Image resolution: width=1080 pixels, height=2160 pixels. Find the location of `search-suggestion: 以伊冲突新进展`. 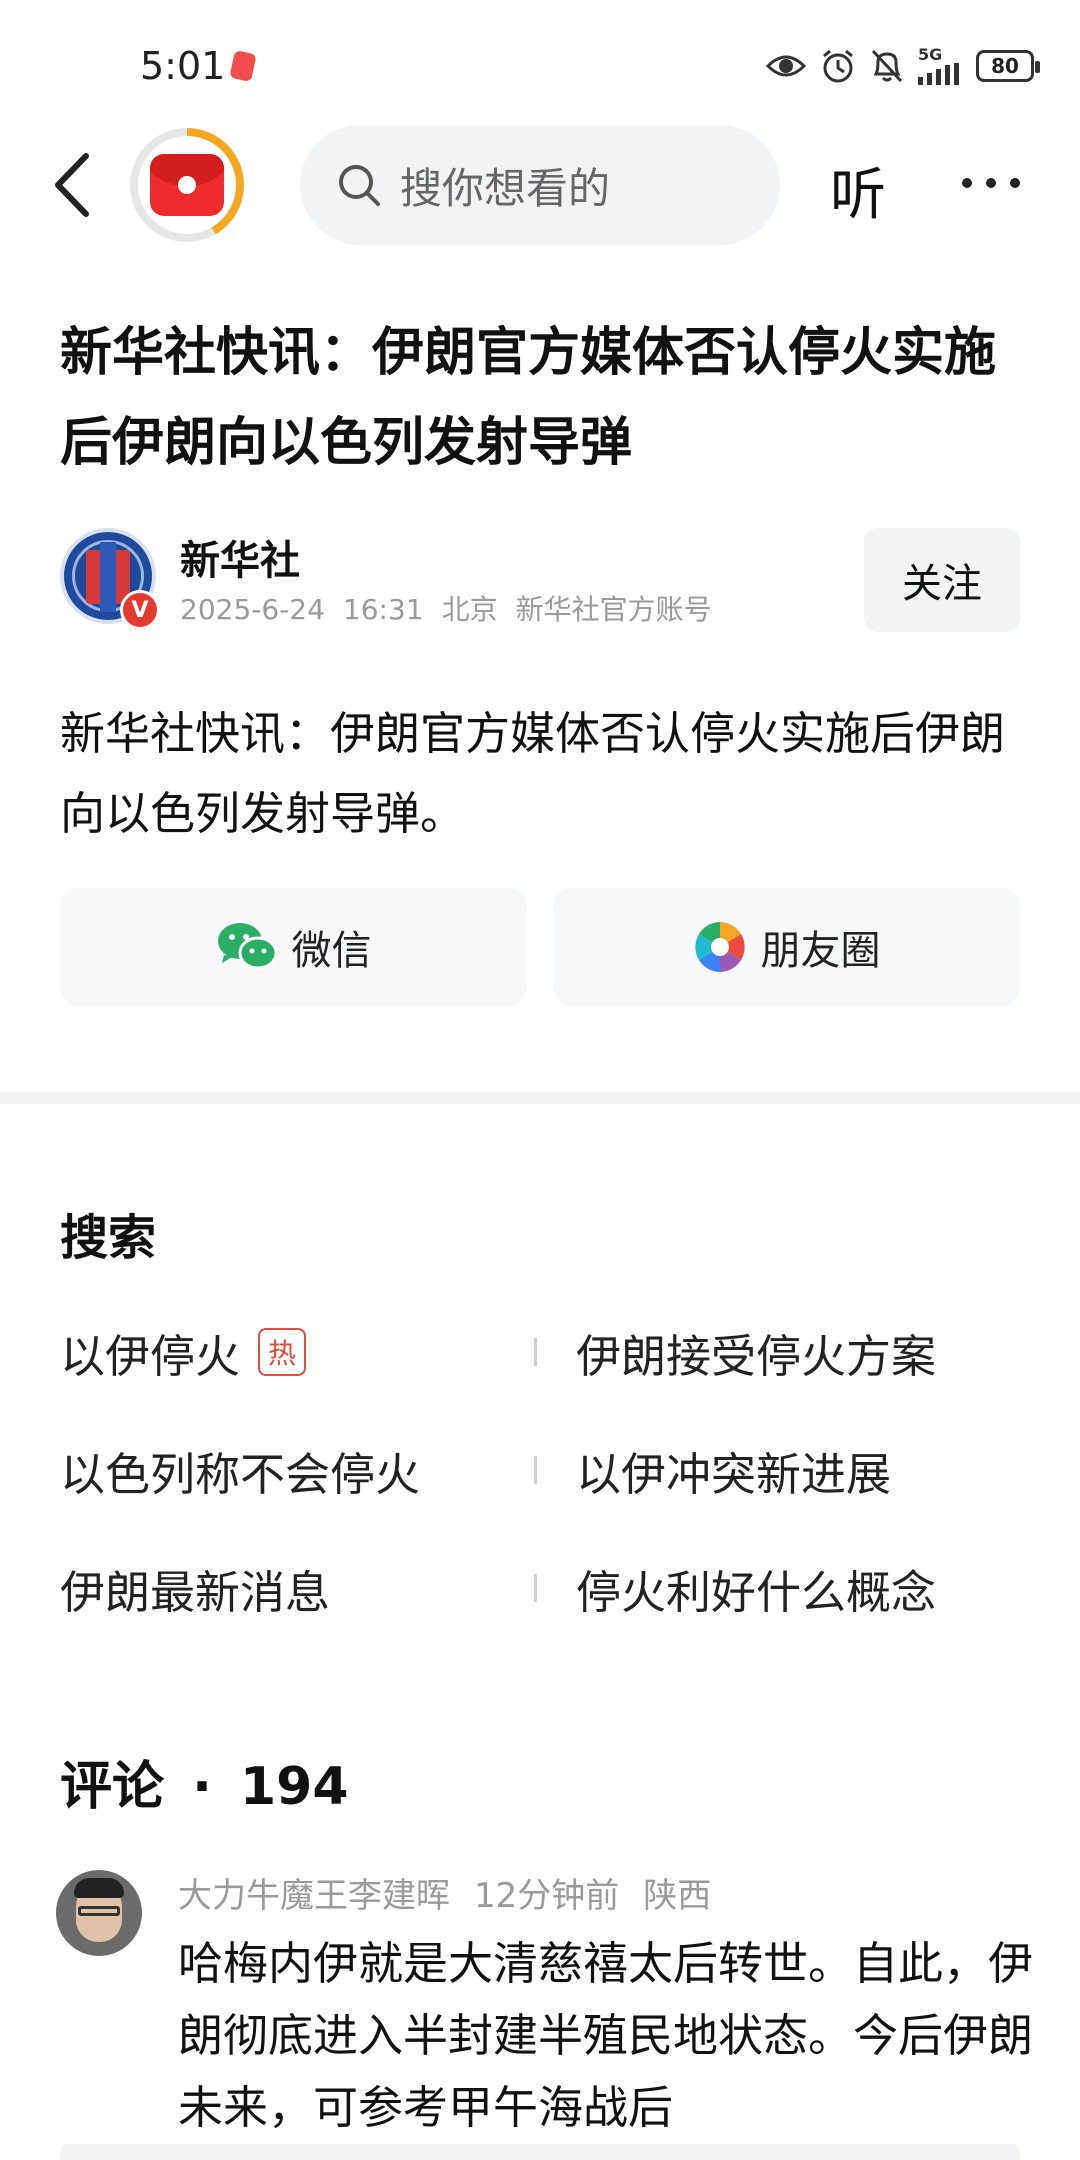

search-suggestion: 以伊冲突新进展 is located at coordinates (733, 1470).